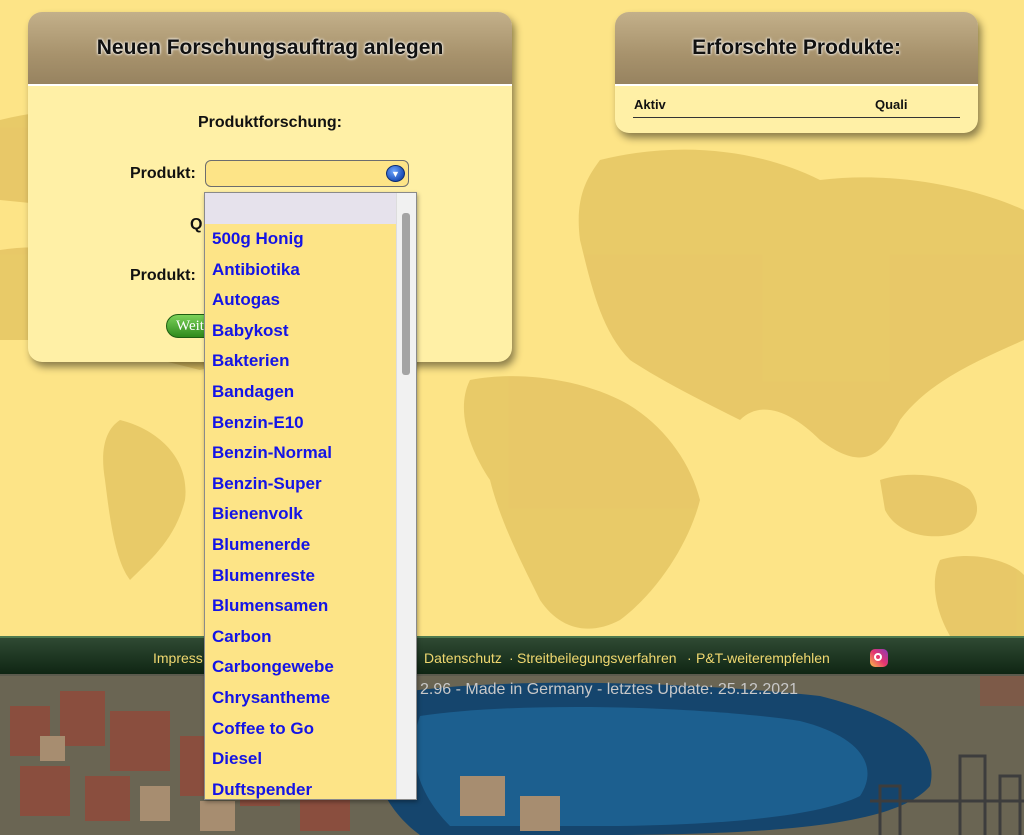  I want to click on column-aktiv: Aktiv, so click(650, 104).